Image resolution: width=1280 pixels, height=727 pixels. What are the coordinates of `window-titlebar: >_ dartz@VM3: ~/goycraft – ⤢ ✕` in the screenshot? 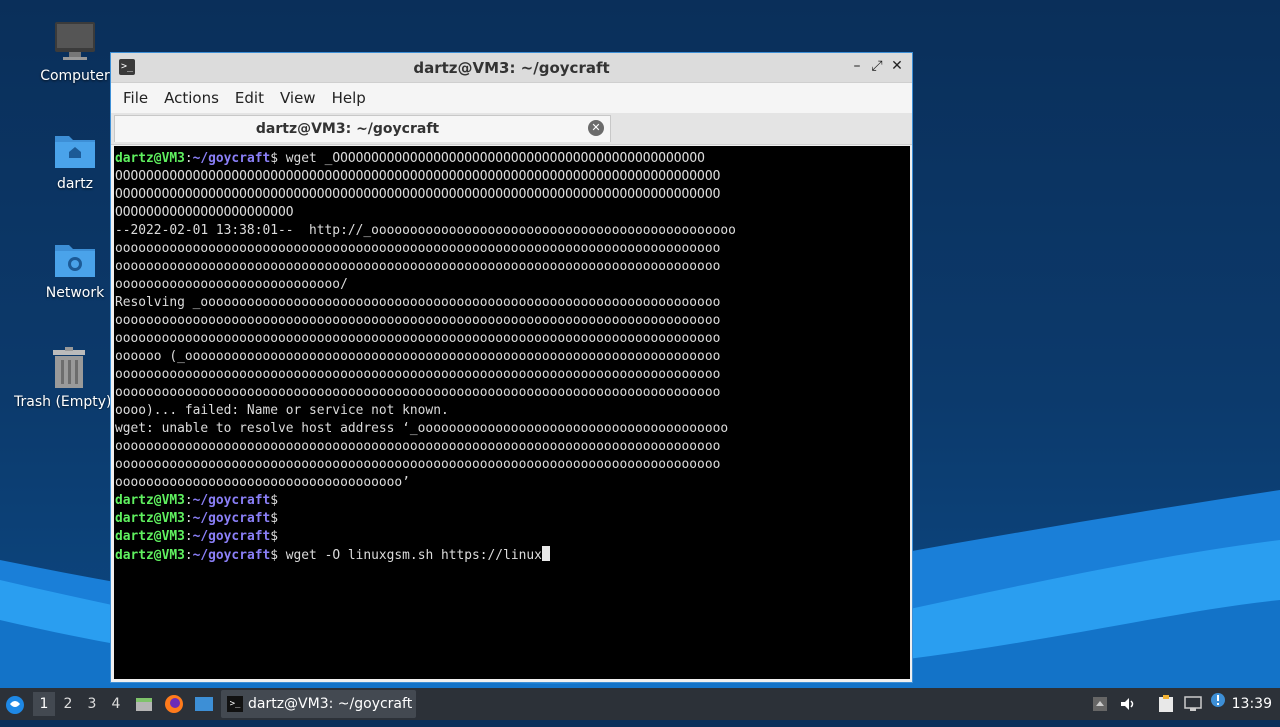 It's located at (511, 68).